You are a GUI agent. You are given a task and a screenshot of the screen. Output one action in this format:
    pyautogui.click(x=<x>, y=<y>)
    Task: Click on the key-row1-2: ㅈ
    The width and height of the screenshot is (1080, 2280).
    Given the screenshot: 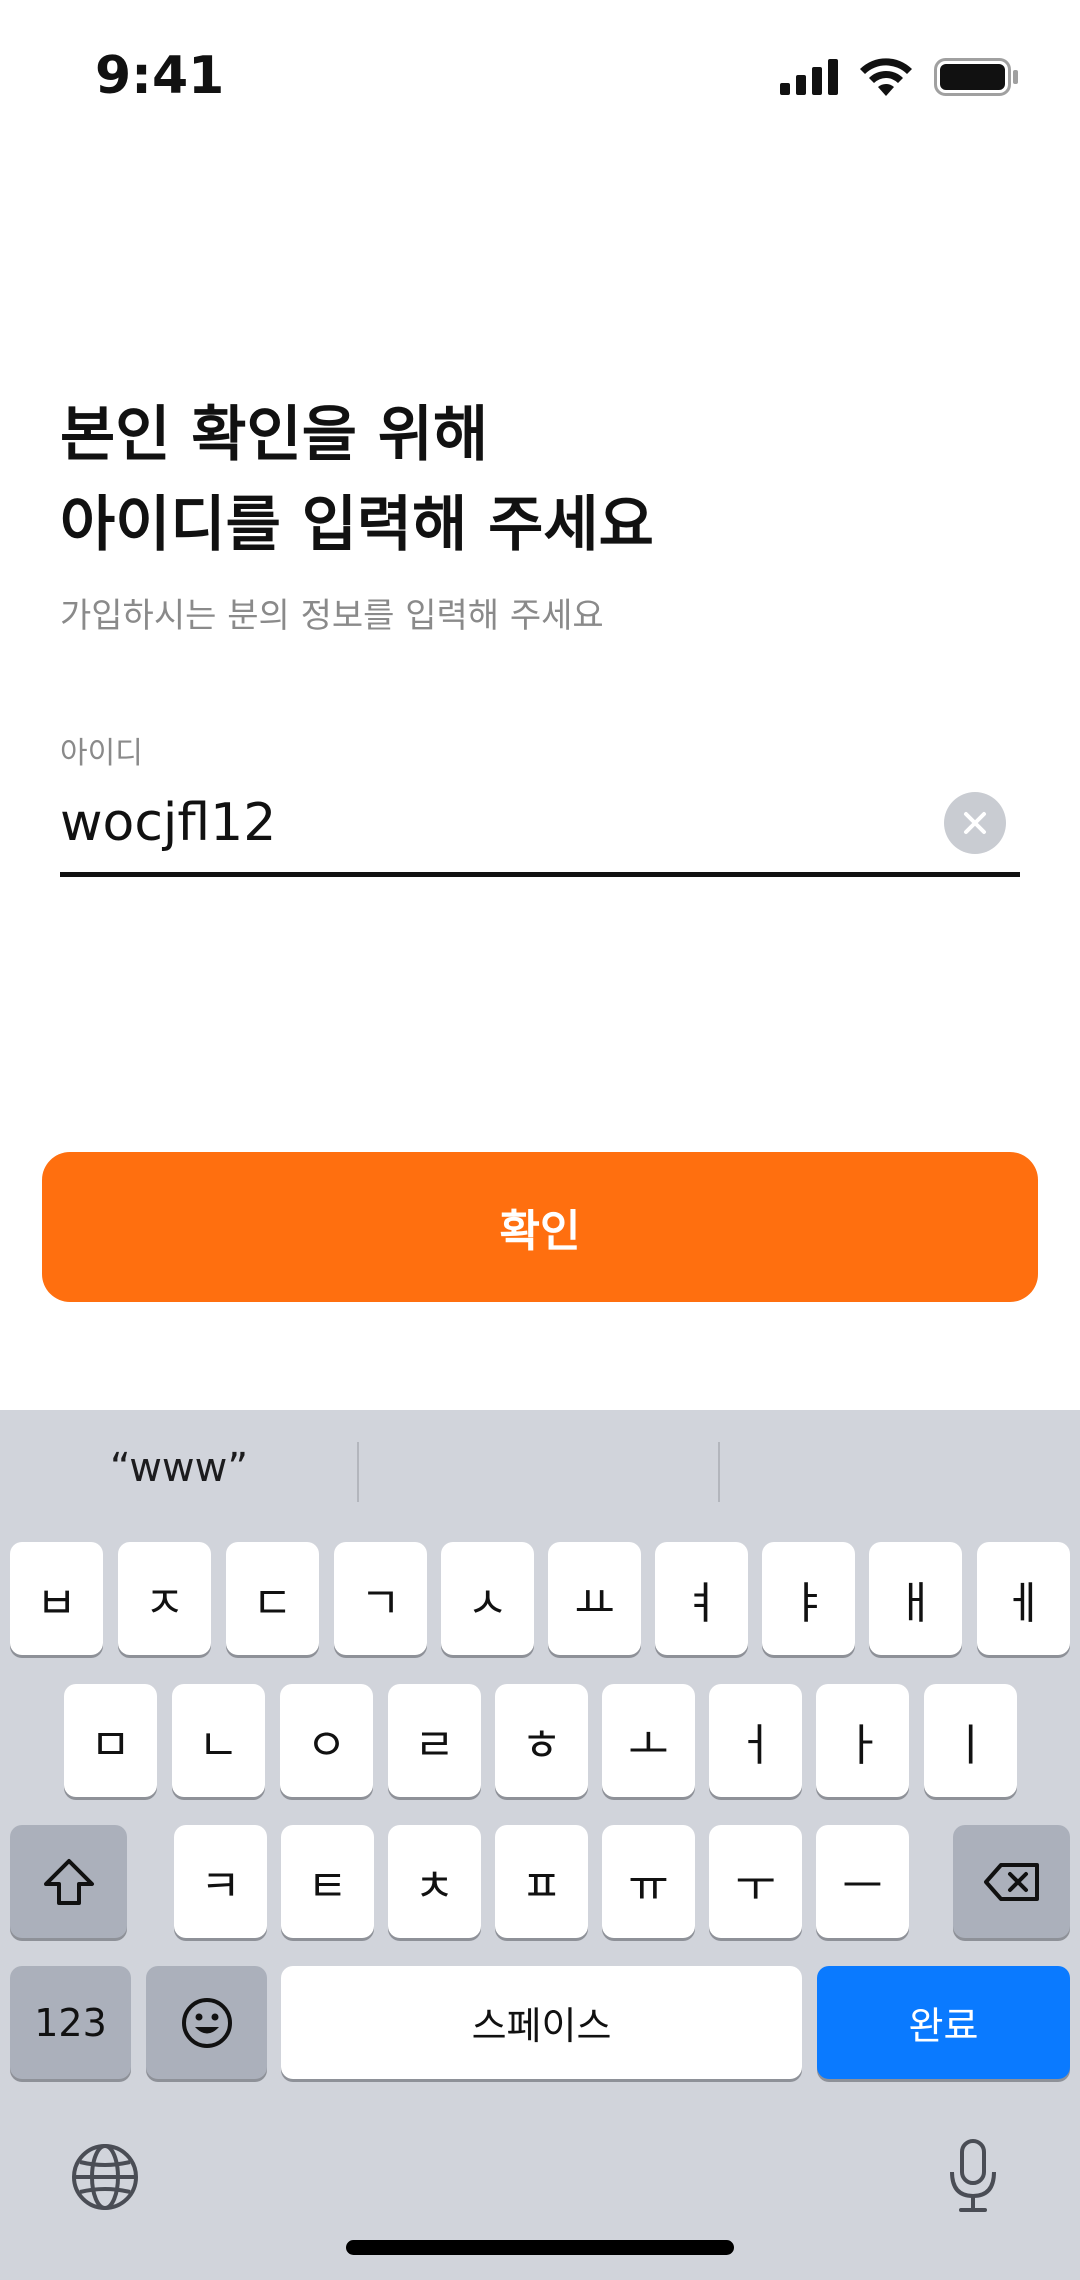 What is the action you would take?
    pyautogui.click(x=164, y=1598)
    